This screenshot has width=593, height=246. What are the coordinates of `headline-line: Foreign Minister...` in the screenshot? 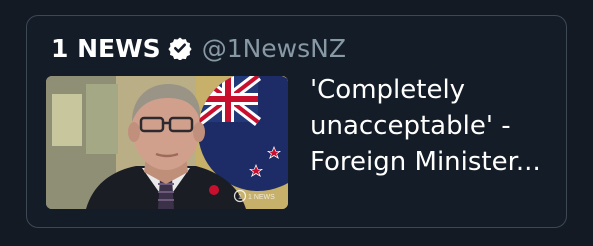 It's located at (425, 162).